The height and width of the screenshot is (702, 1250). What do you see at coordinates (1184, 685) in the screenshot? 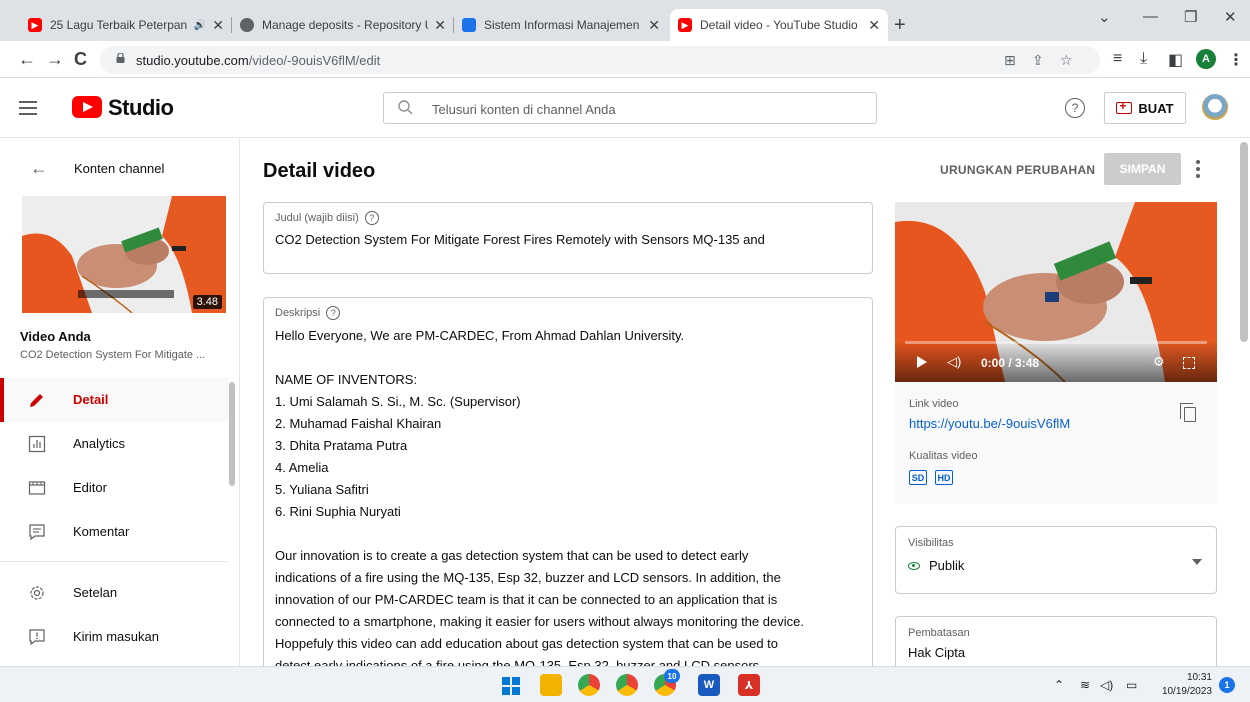
I see `system-clock: 10:31 10/19/2023` at bounding box center [1184, 685].